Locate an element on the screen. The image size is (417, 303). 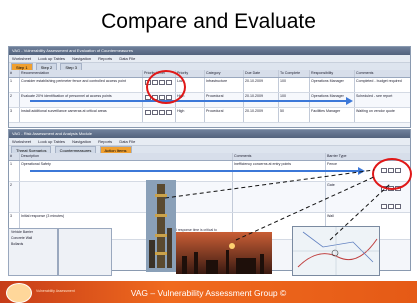
dashed-connectors is located at coordinates (277, 205).